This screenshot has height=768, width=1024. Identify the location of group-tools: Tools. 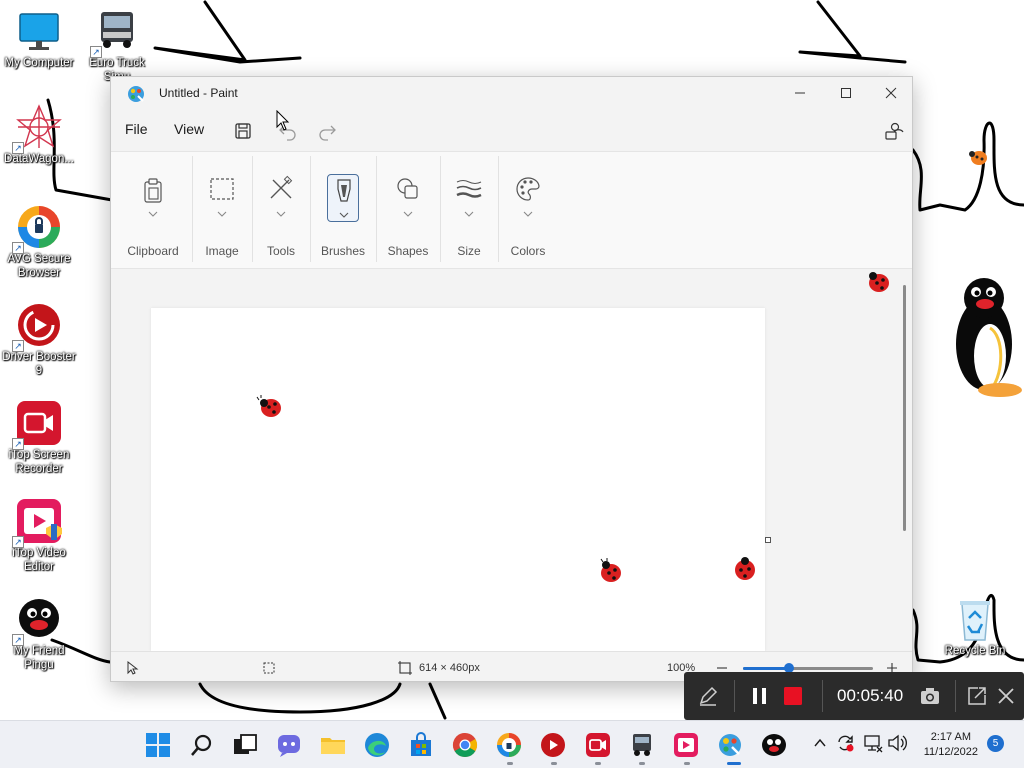
(281, 211).